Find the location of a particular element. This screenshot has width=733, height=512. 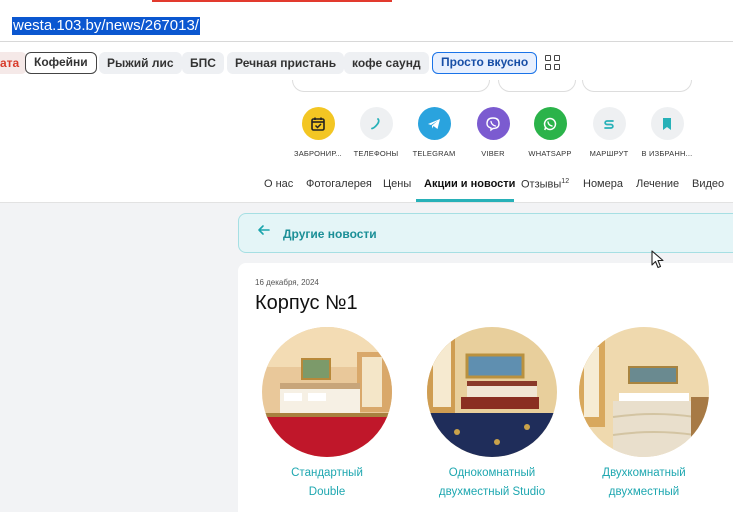

bookmark-chip-kofe-saund: кофе саунд is located at coordinates (386, 63).